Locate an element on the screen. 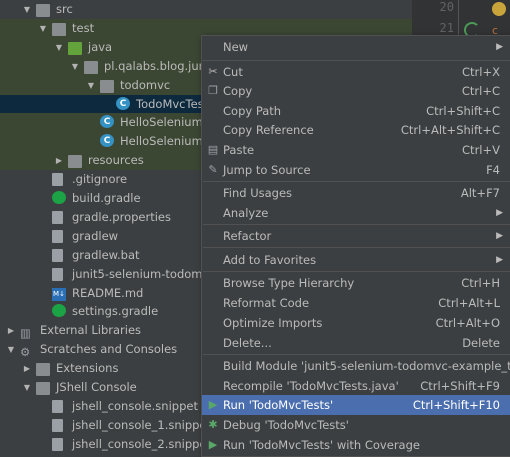 Image resolution: width=510 pixels, height=457 pixels. tree-node-label: Extensions is located at coordinates (87, 368).